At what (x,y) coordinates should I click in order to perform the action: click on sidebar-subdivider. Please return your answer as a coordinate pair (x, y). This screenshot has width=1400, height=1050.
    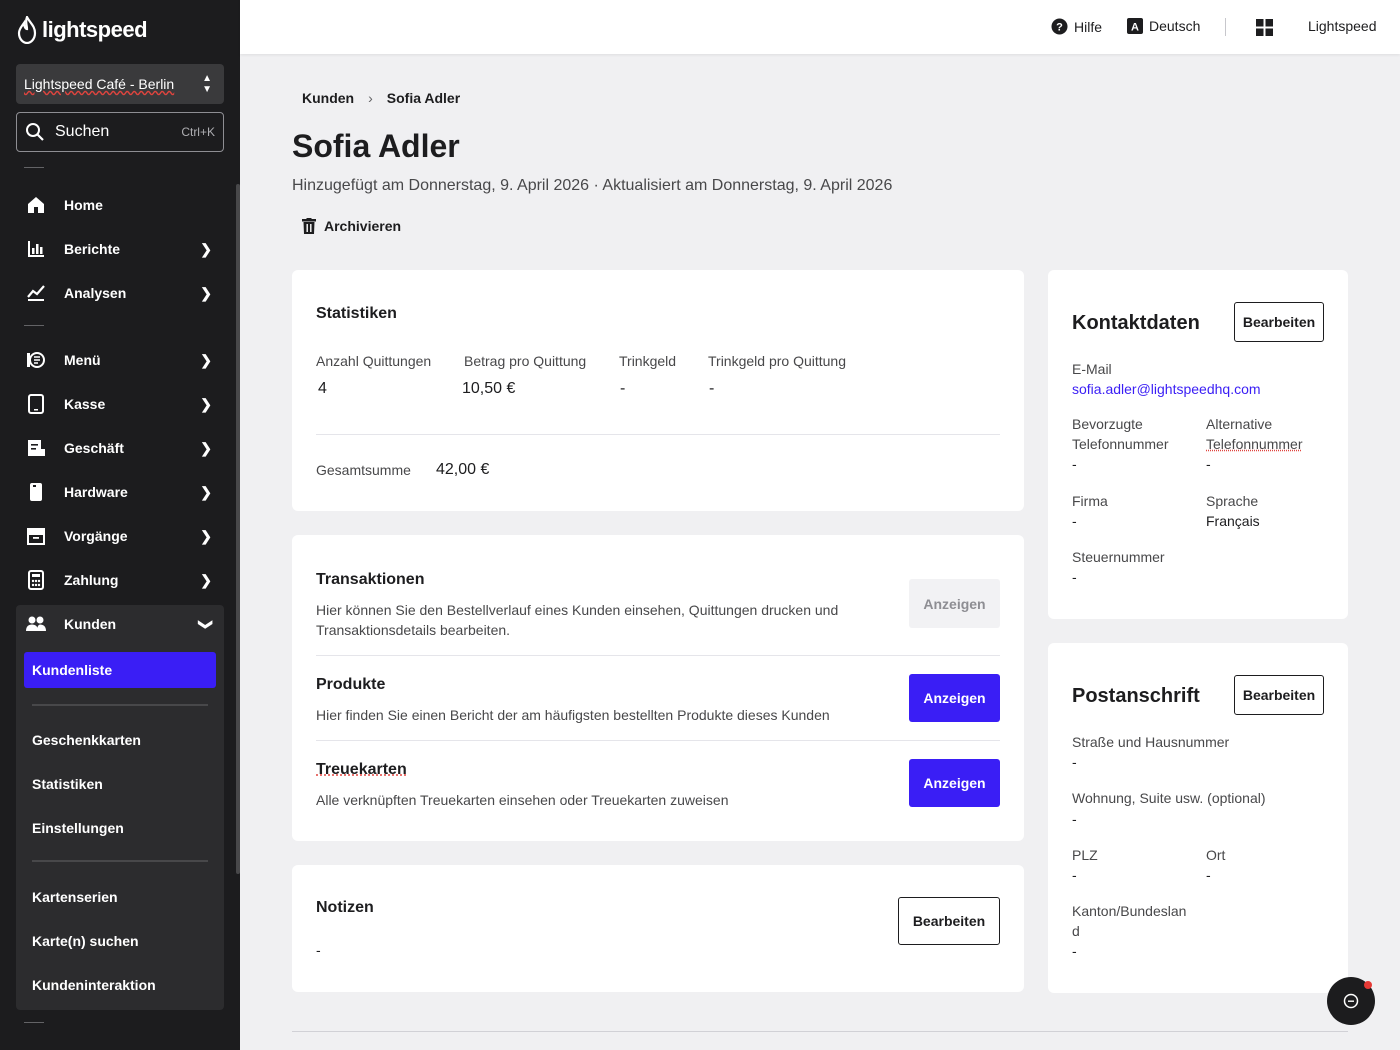
    Looking at the image, I should click on (120, 861).